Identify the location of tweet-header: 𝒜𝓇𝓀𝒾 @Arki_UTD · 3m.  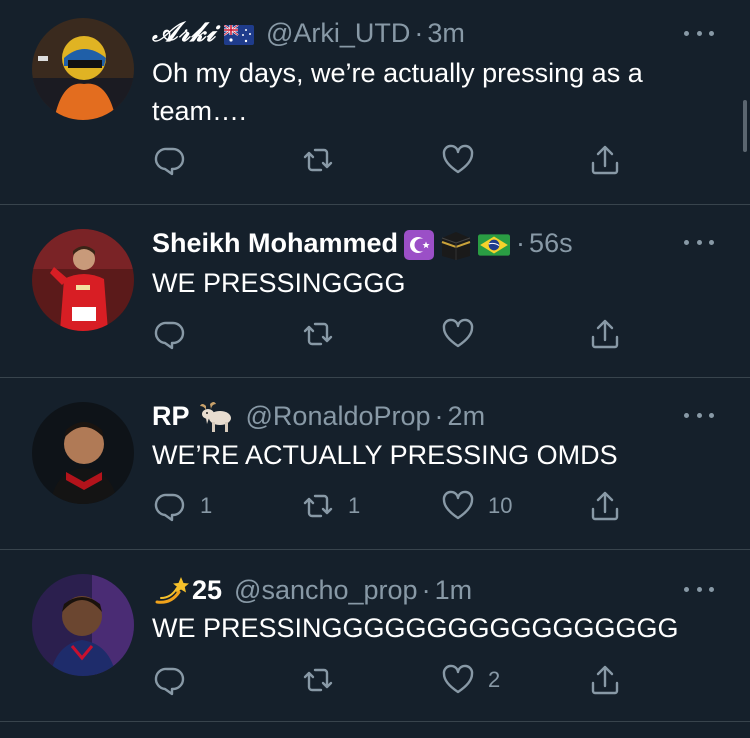
(421, 33).